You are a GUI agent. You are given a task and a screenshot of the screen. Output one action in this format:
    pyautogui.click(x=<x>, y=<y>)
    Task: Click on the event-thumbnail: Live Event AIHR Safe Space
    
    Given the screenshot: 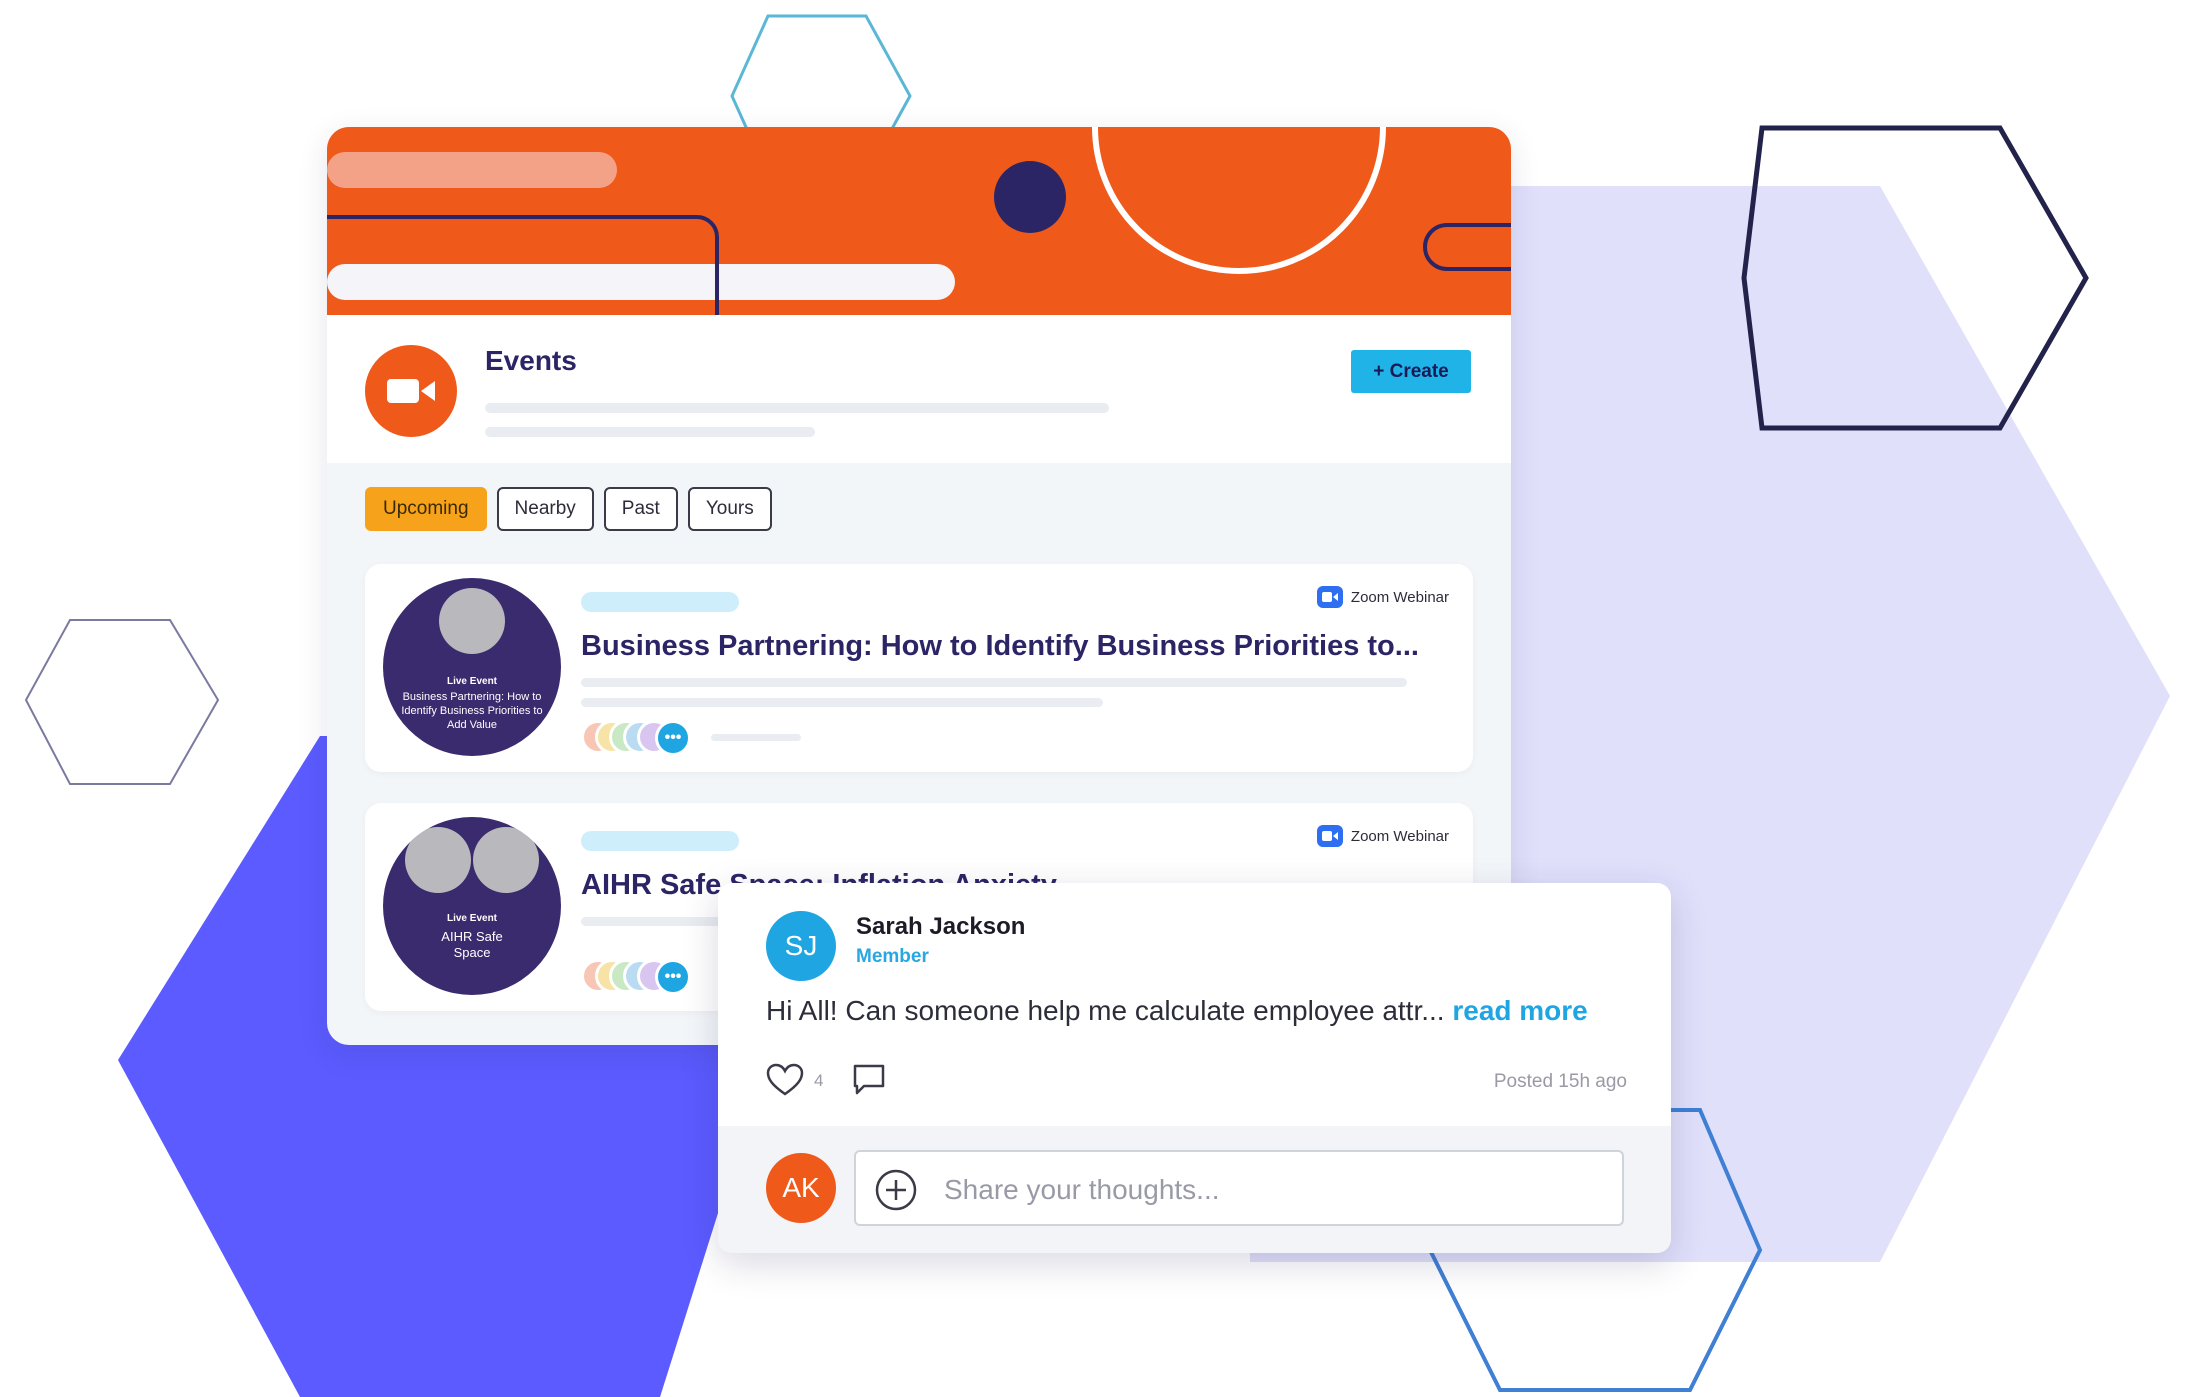 What is the action you would take?
    pyautogui.click(x=472, y=906)
    